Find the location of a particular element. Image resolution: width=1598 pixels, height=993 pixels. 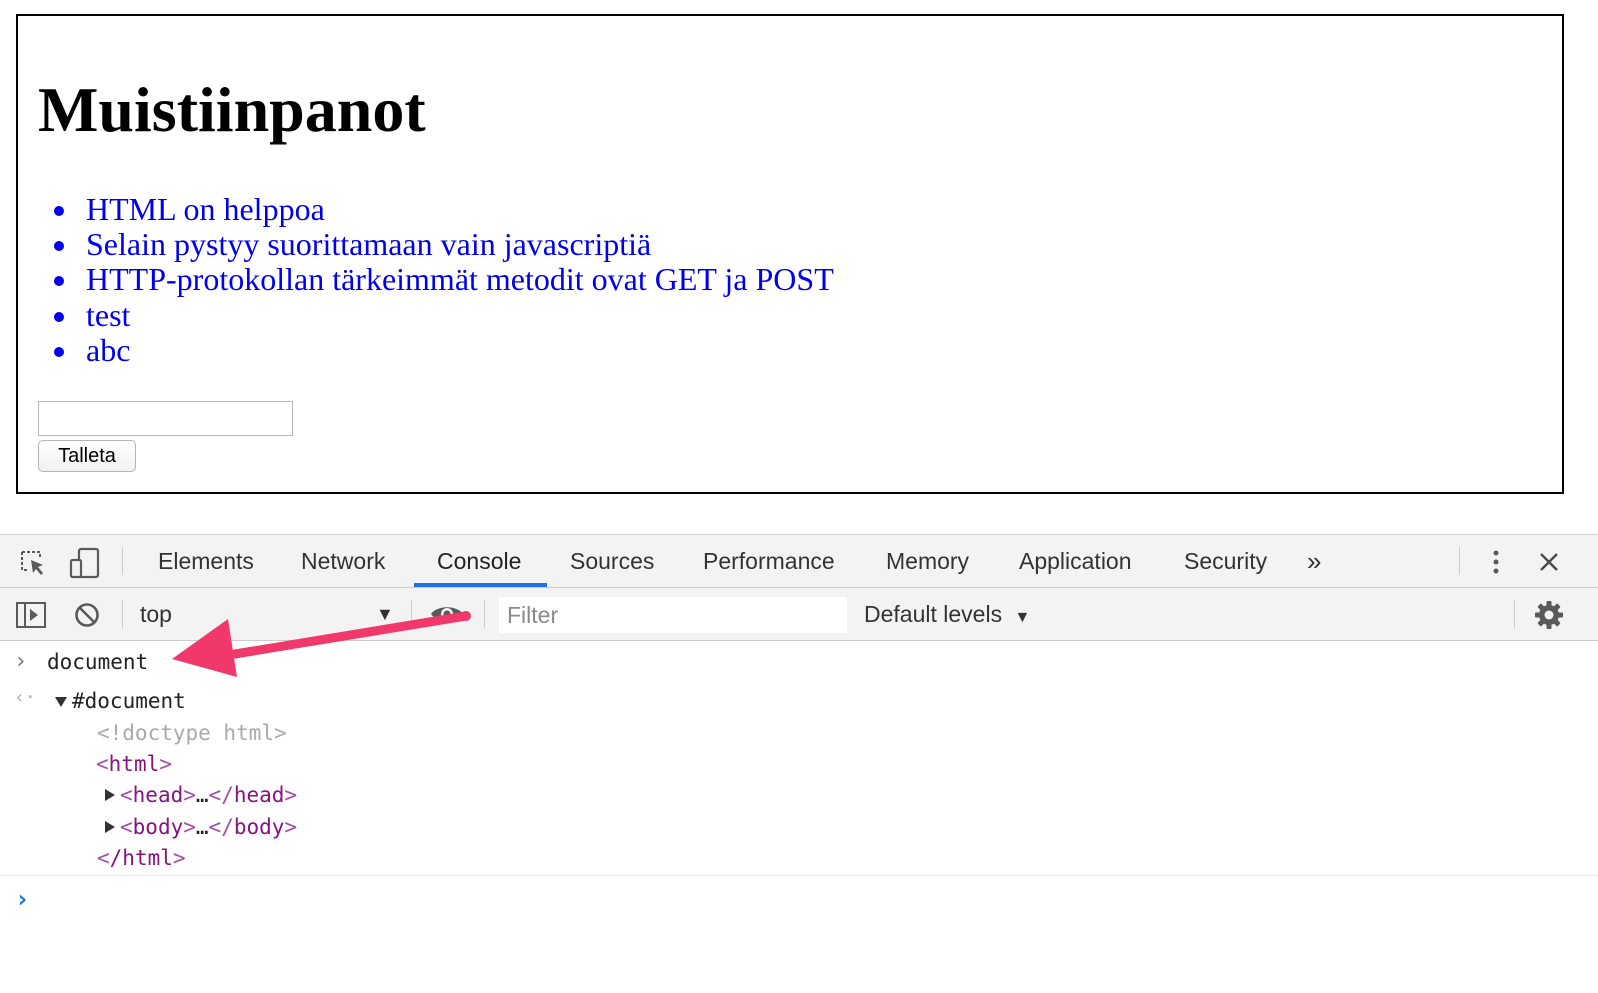

context-select: top is located at coordinates (156, 614).